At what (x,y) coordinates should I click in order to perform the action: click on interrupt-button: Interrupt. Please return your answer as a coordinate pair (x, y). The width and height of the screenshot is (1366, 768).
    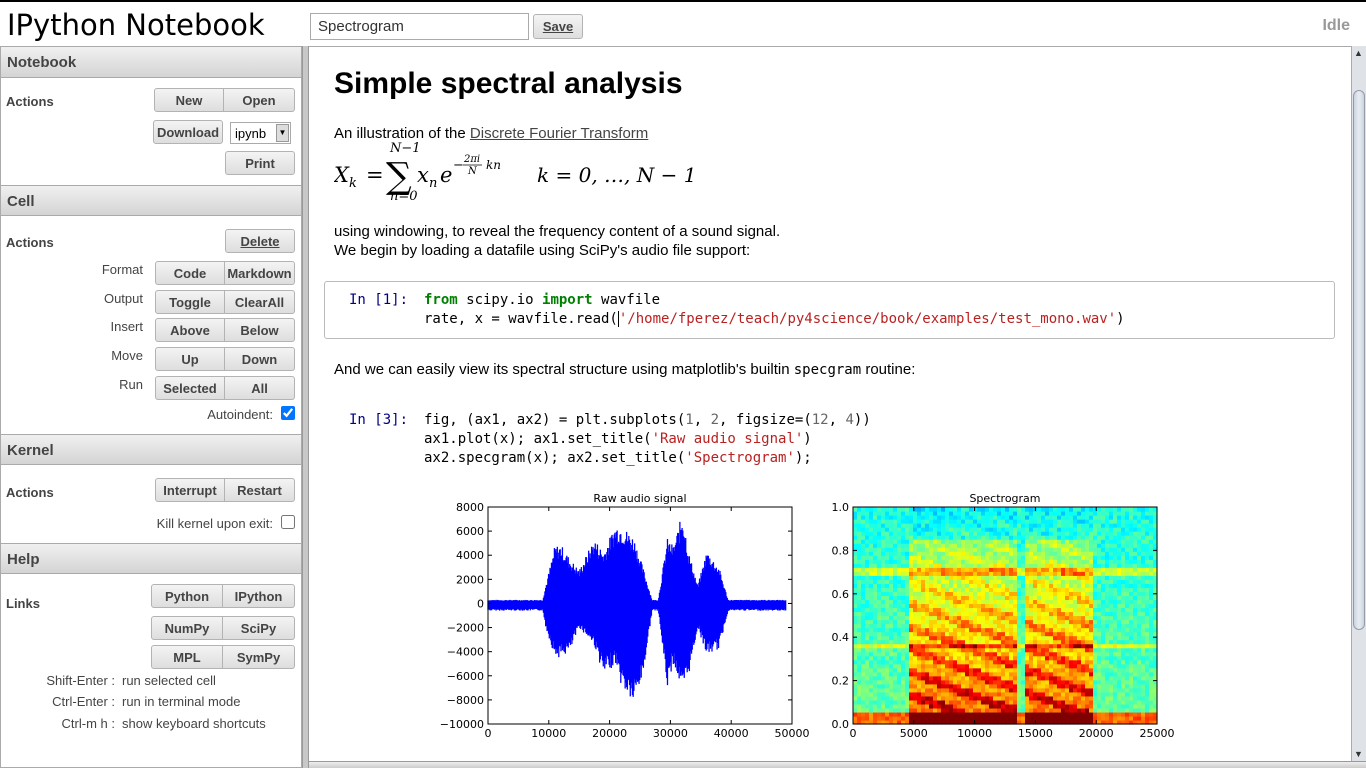
    Looking at the image, I should click on (190, 490).